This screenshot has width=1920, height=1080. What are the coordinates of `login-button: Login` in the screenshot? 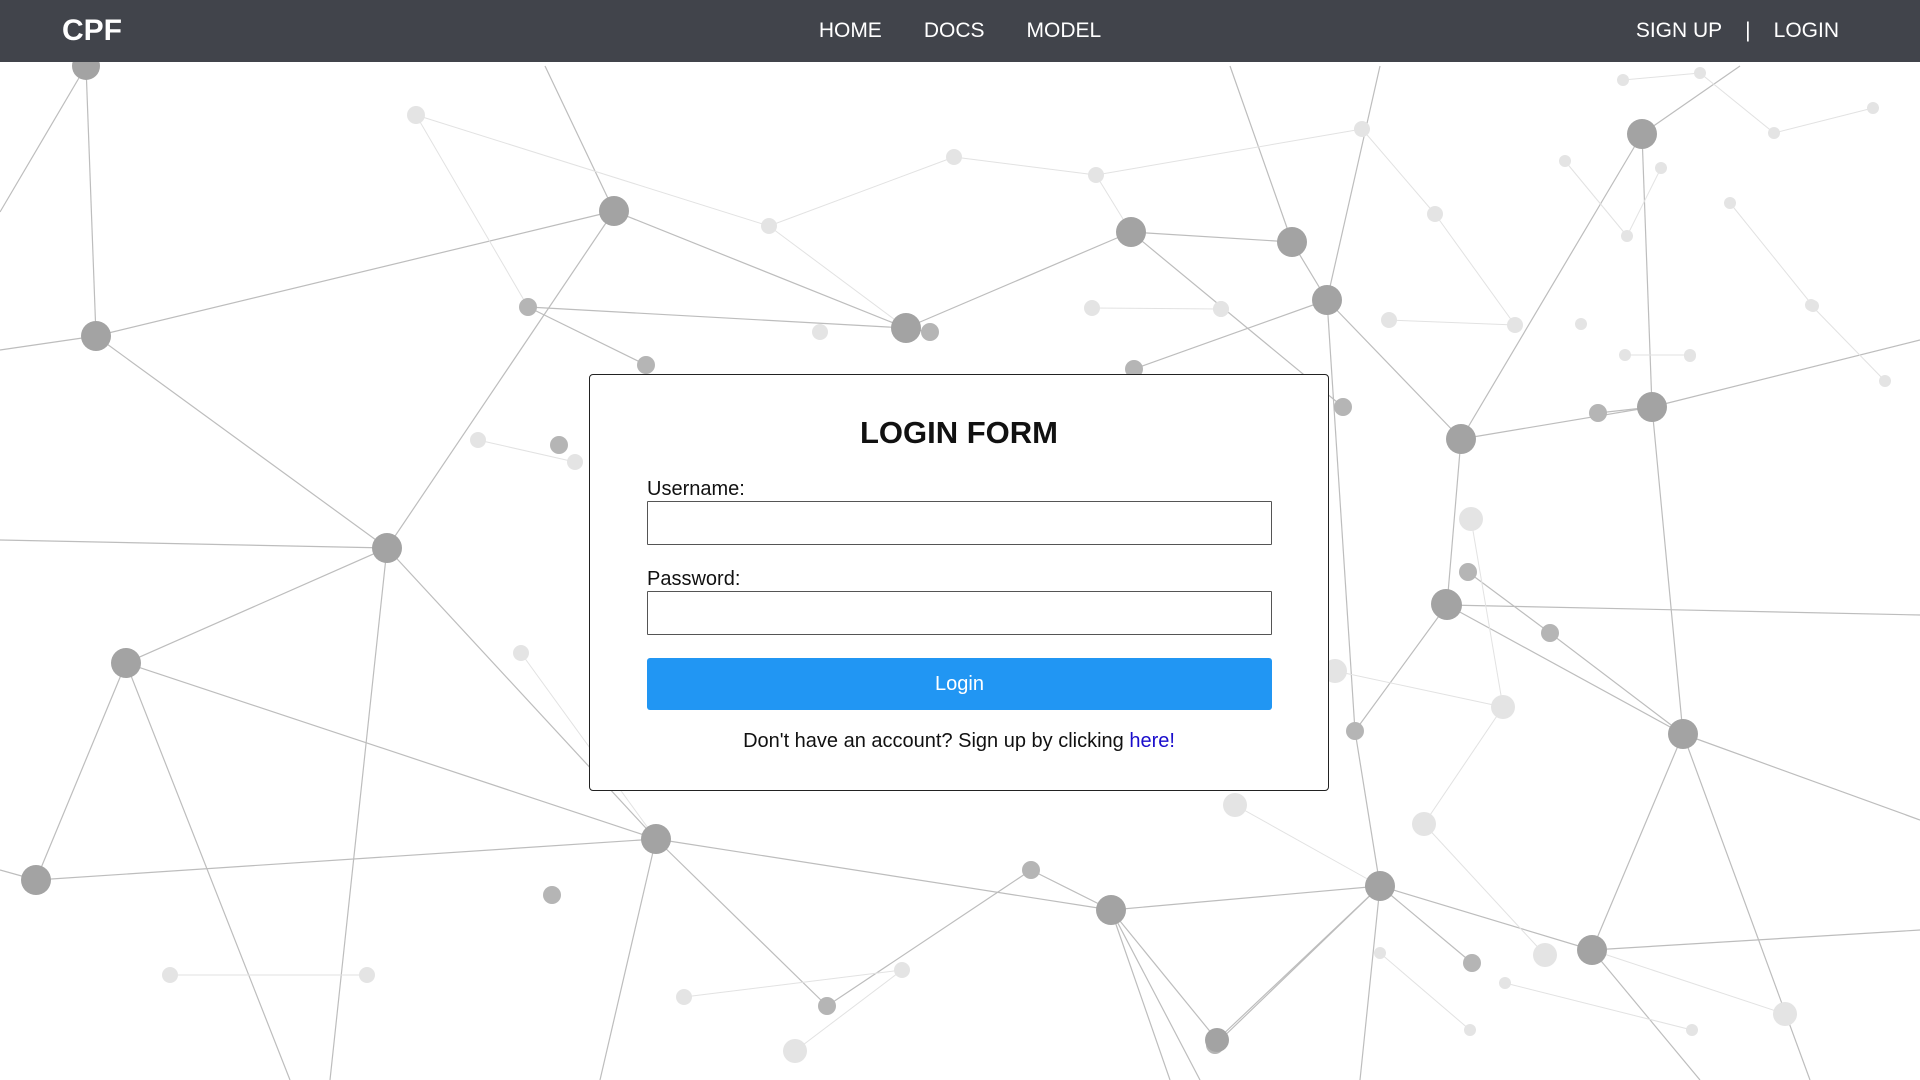 It's located at (959, 684).